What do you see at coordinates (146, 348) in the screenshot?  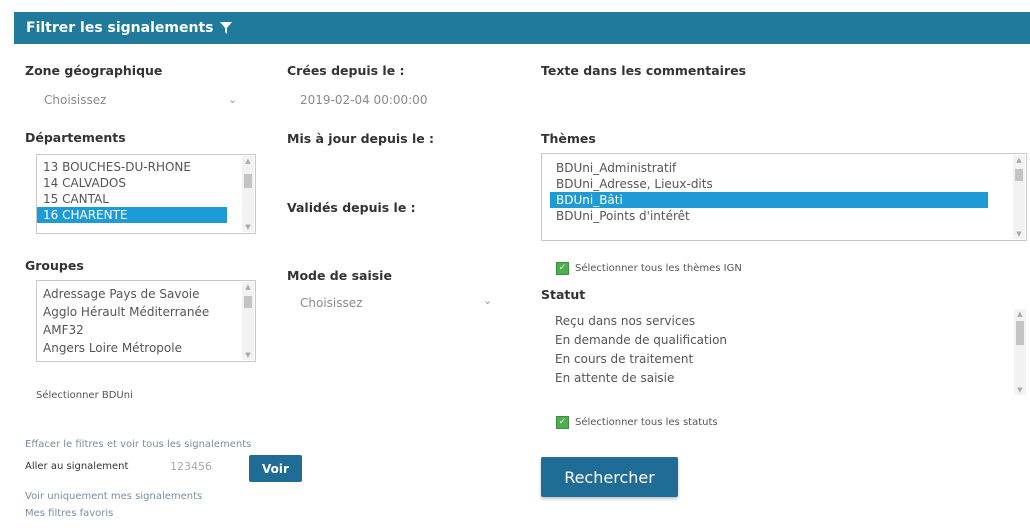 I see `groupe-option: Angers Loire Métropole` at bounding box center [146, 348].